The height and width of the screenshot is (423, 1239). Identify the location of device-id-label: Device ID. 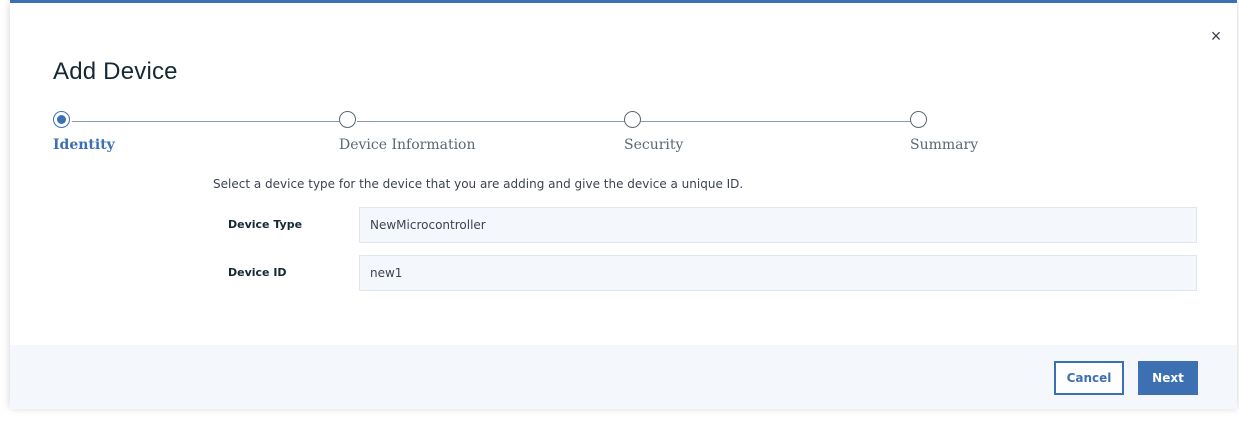
(257, 272).